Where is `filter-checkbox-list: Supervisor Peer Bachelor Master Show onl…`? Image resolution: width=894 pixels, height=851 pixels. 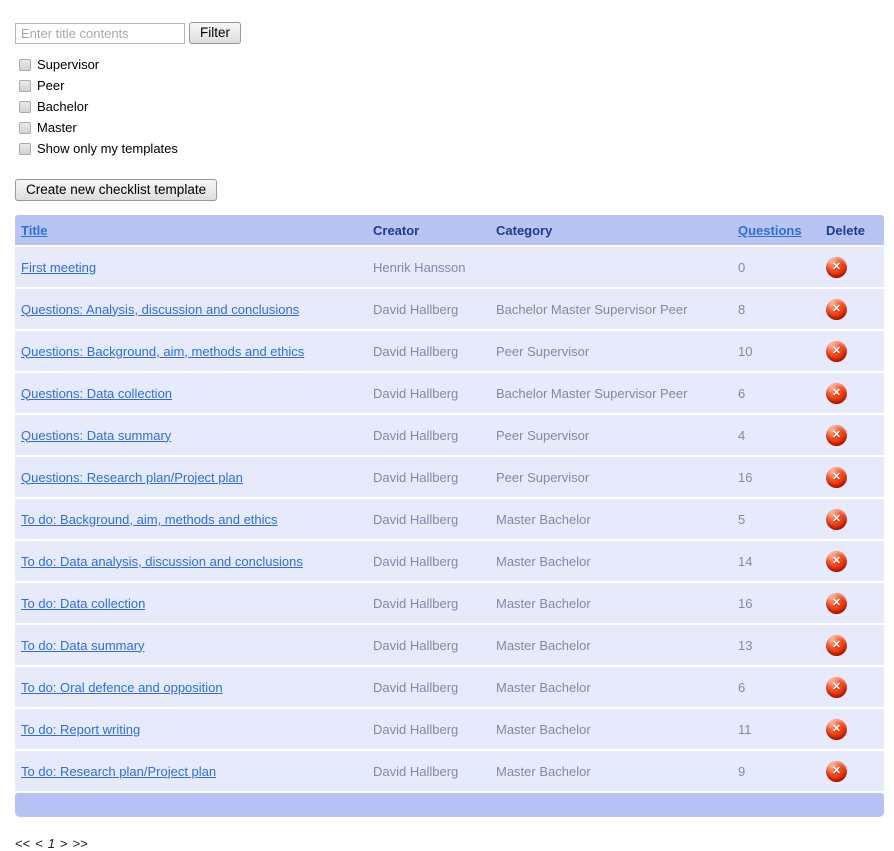
filter-checkbox-list: Supervisor Peer Bachelor Master Show onl… is located at coordinates (449, 106).